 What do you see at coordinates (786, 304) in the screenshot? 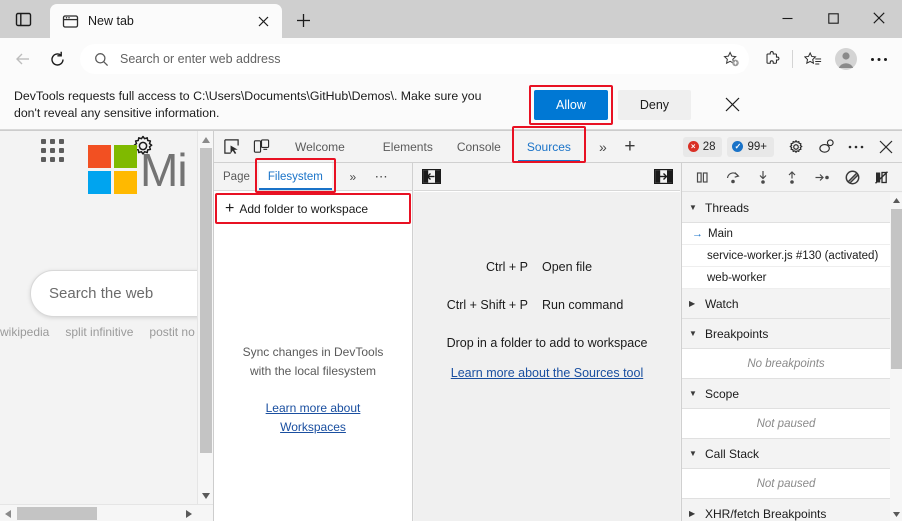
I see `section-header-watch: ▶ Watch` at bounding box center [786, 304].